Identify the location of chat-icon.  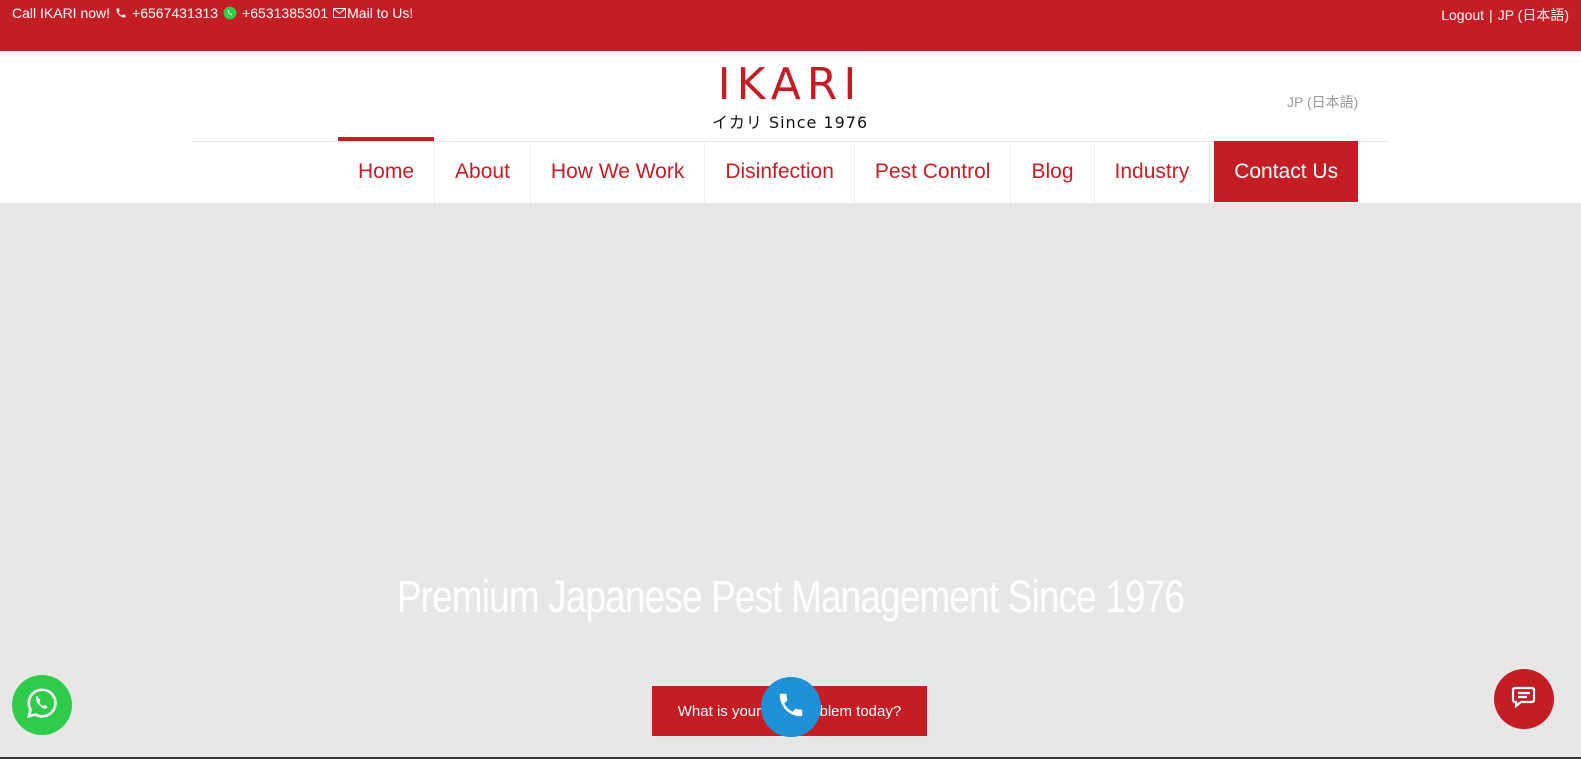
(1524, 699).